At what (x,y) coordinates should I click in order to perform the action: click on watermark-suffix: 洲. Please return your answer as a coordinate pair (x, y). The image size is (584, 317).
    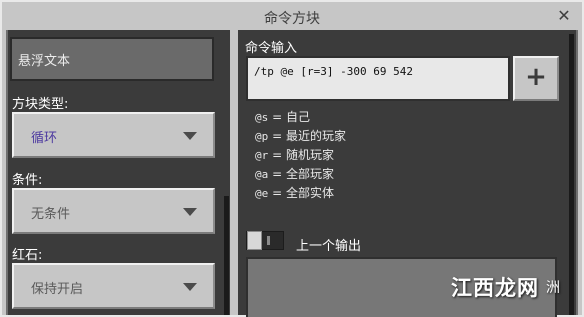
    Looking at the image, I should click on (553, 288).